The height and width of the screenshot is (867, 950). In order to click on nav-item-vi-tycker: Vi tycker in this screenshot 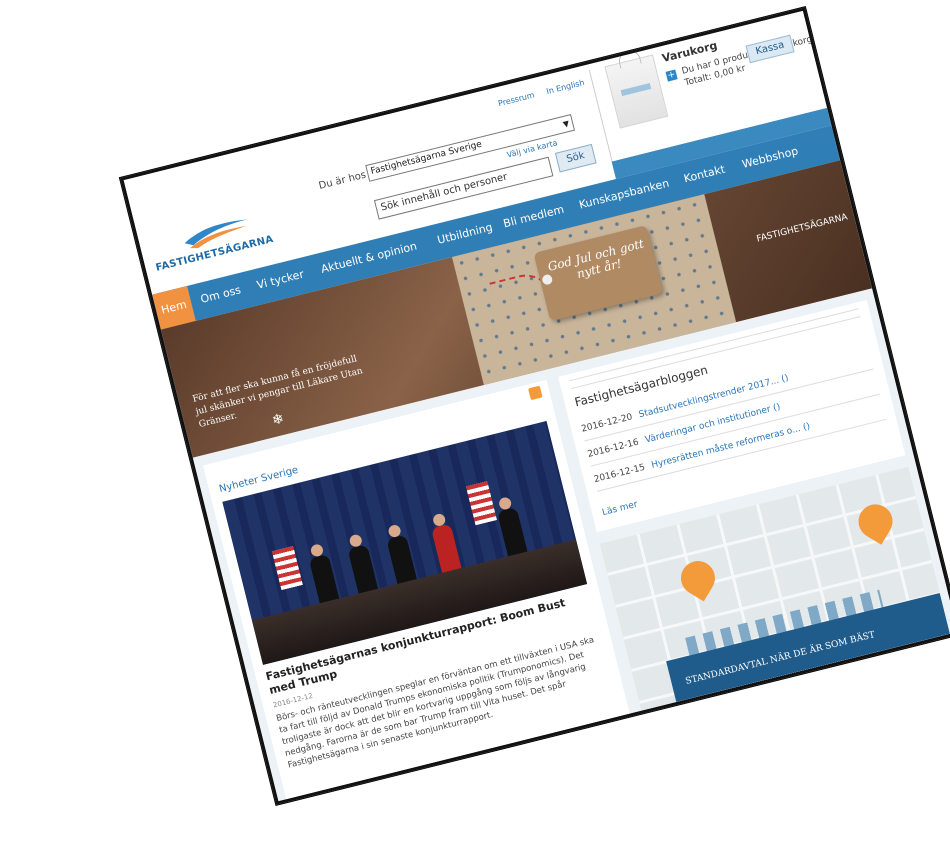, I will do `click(281, 280)`.